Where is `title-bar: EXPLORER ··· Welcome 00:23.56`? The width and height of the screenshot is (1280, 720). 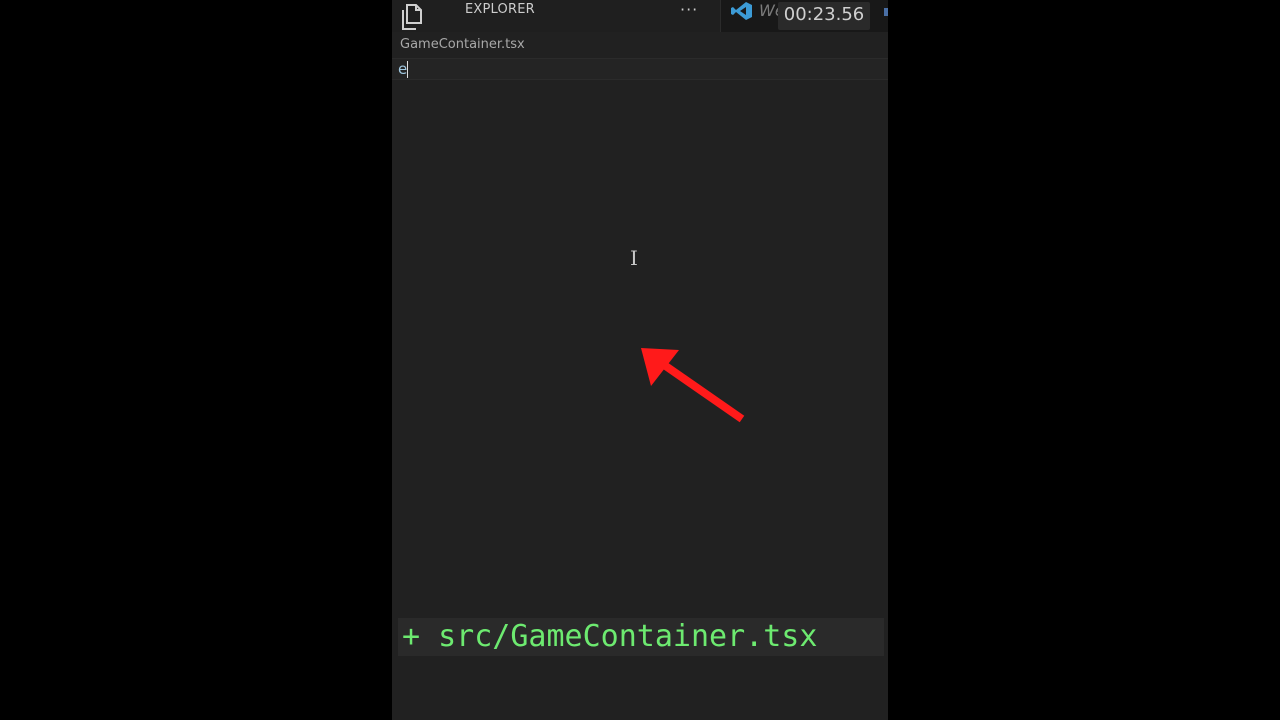 title-bar: EXPLORER ··· Welcome 00:23.56 is located at coordinates (640, 16).